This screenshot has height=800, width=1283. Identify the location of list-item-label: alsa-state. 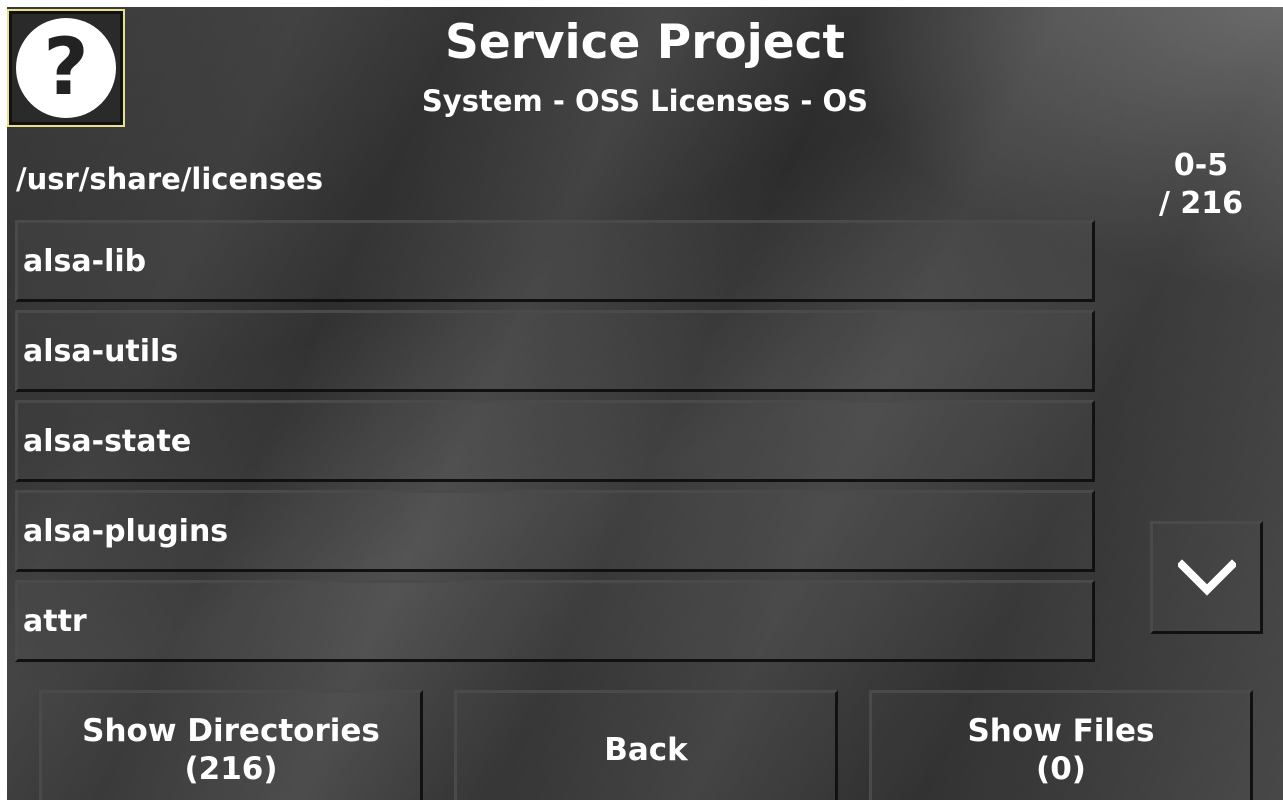
(107, 441).